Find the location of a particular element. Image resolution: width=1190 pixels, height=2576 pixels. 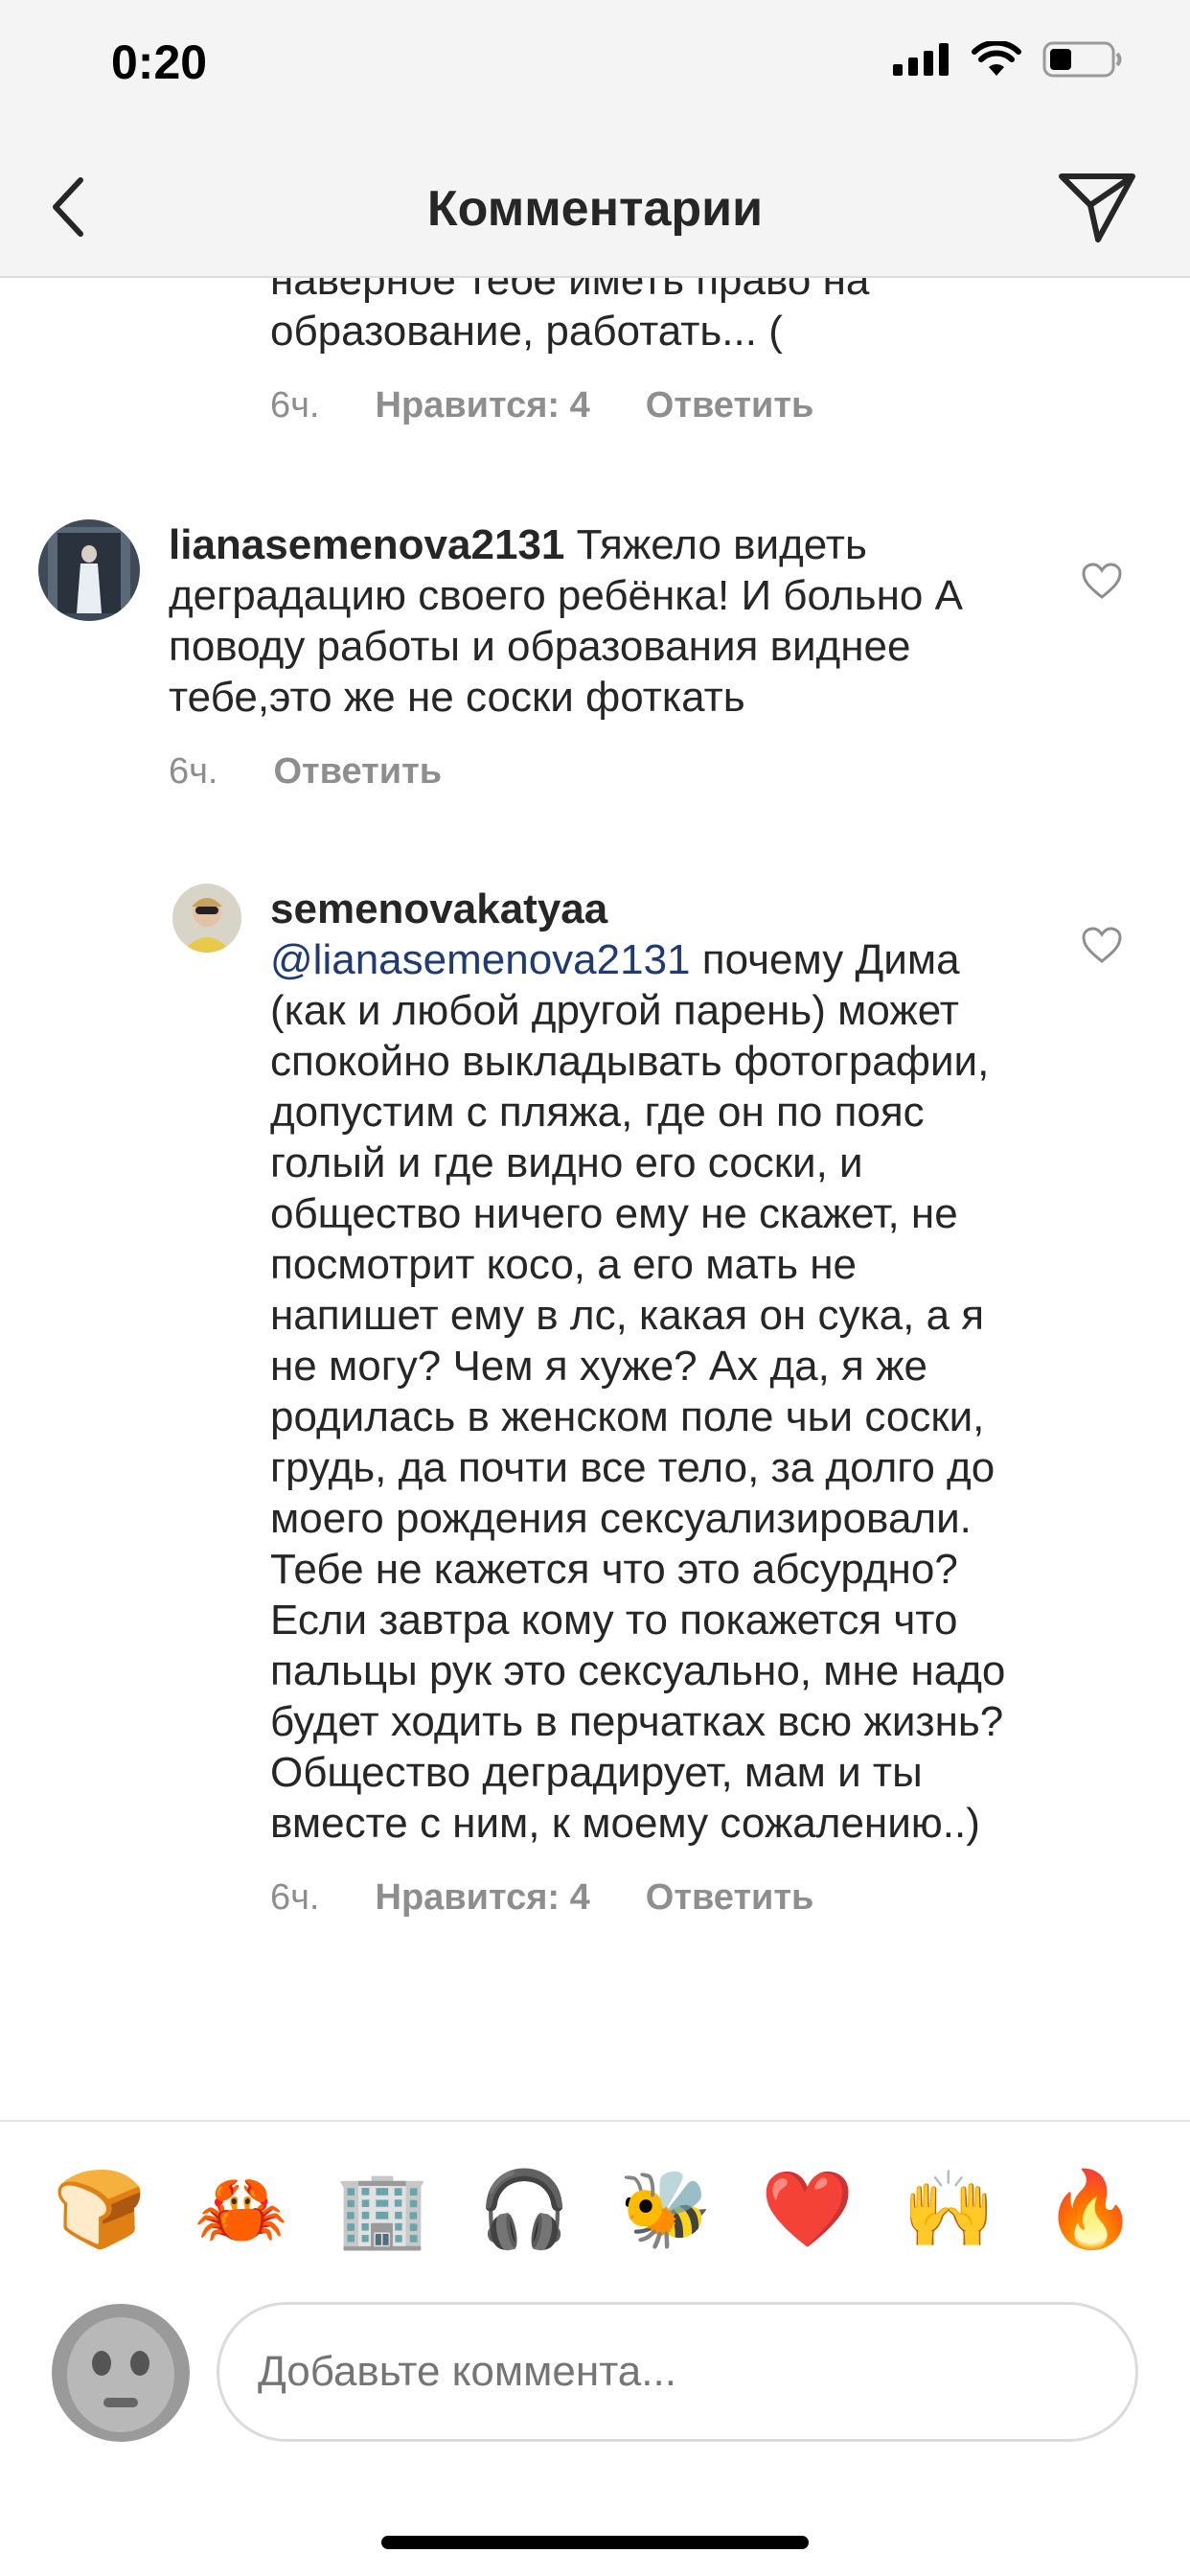

emoji-fire: 🔥 is located at coordinates (1091, 2210).